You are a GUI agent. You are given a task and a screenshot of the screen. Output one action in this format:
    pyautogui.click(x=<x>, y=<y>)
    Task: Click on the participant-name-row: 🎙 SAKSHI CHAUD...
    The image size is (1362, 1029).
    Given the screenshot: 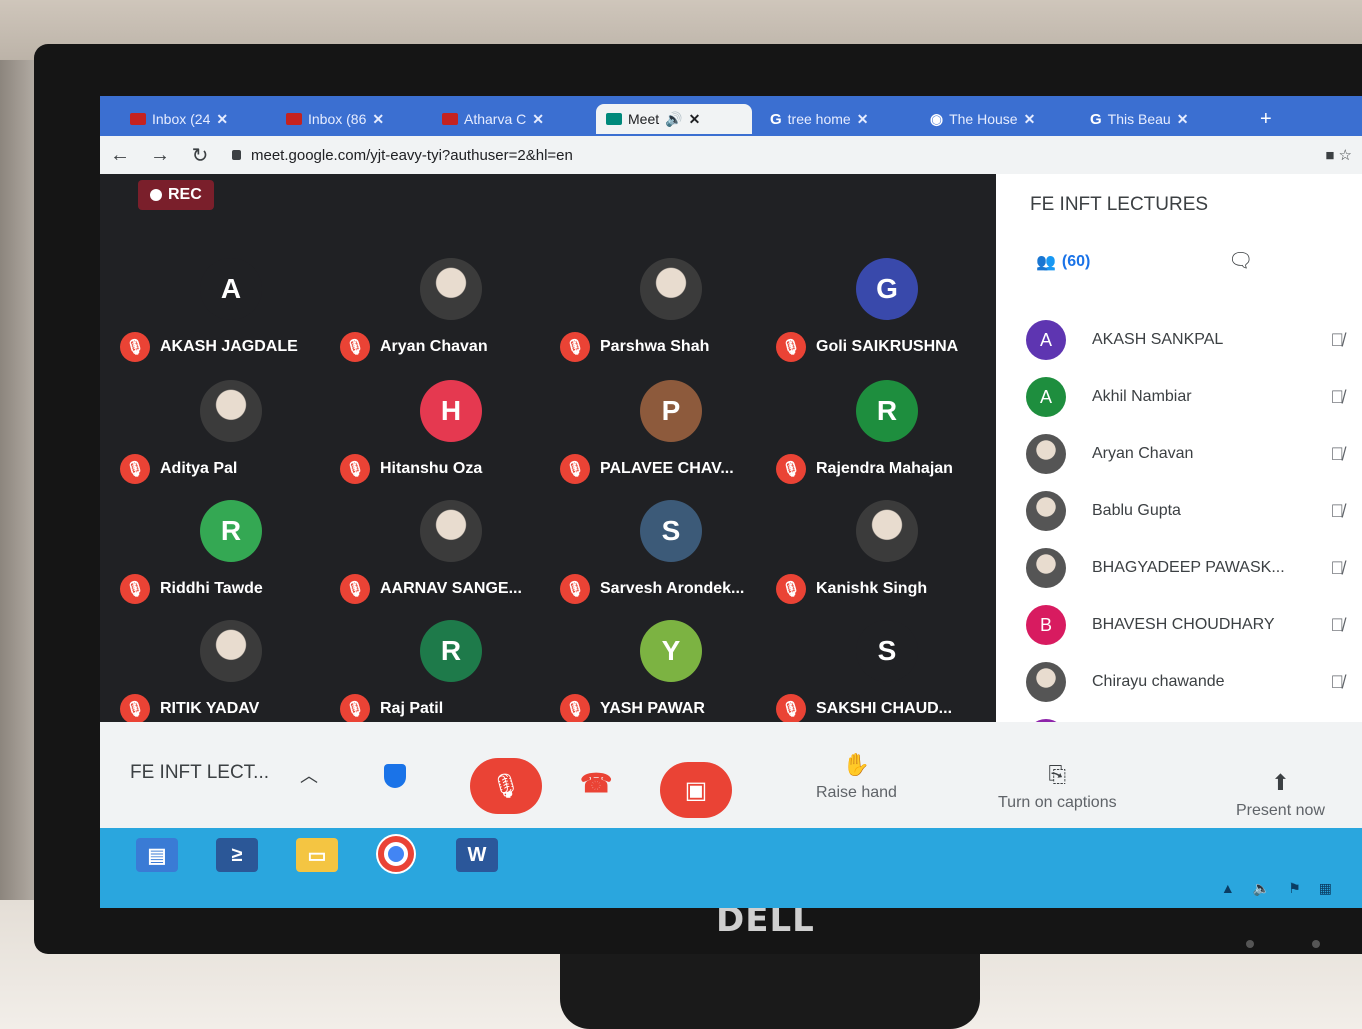 What is the action you would take?
    pyautogui.click(x=864, y=709)
    